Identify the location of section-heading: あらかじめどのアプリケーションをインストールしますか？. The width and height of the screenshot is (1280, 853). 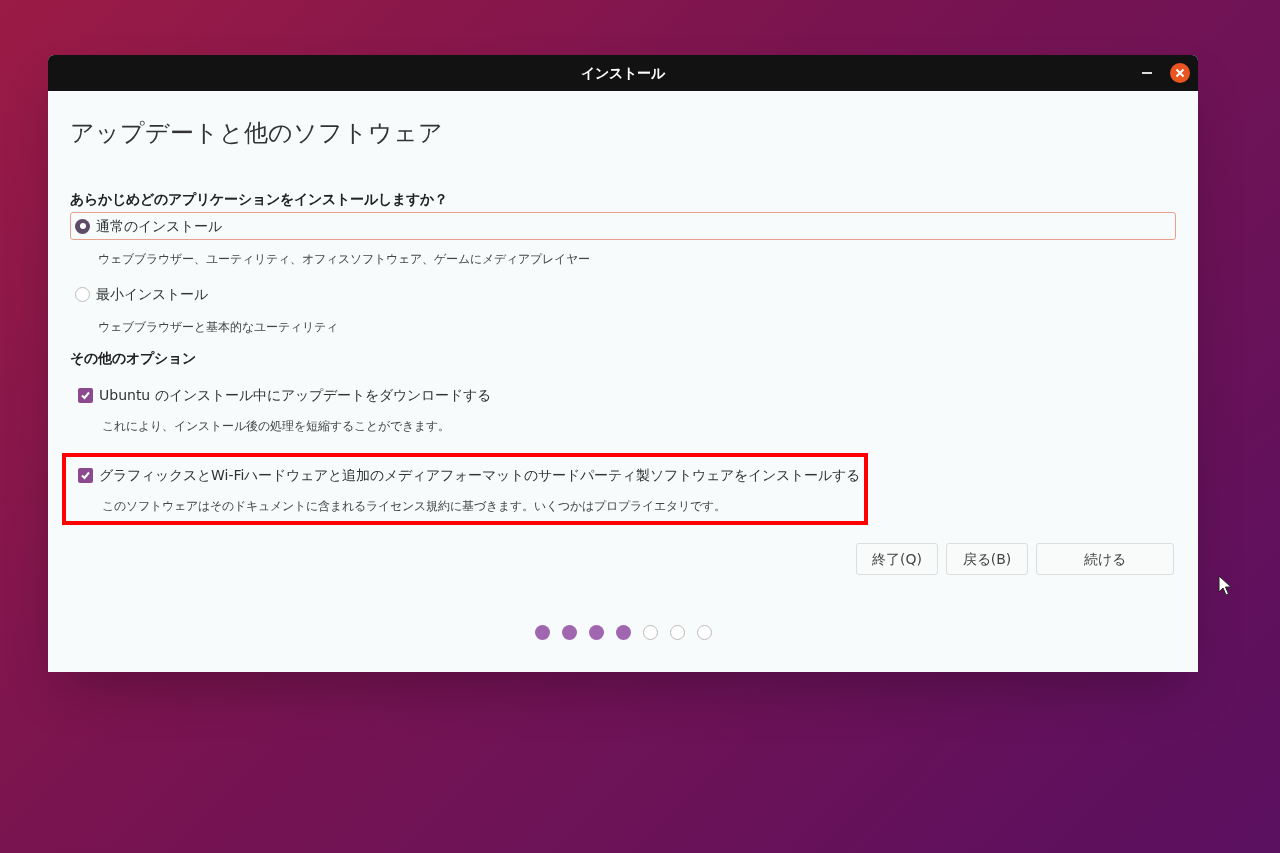
(259, 199).